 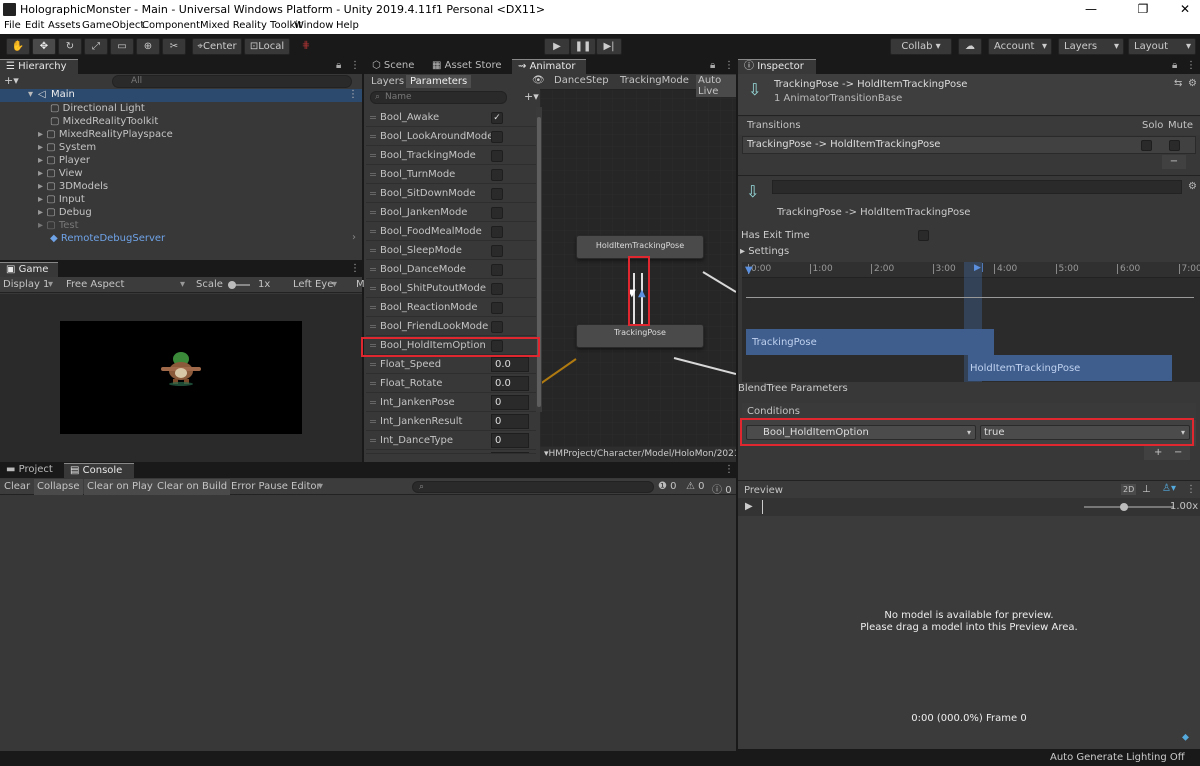 What do you see at coordinates (1178, 453) in the screenshot?
I see `remove-condition-button: −` at bounding box center [1178, 453].